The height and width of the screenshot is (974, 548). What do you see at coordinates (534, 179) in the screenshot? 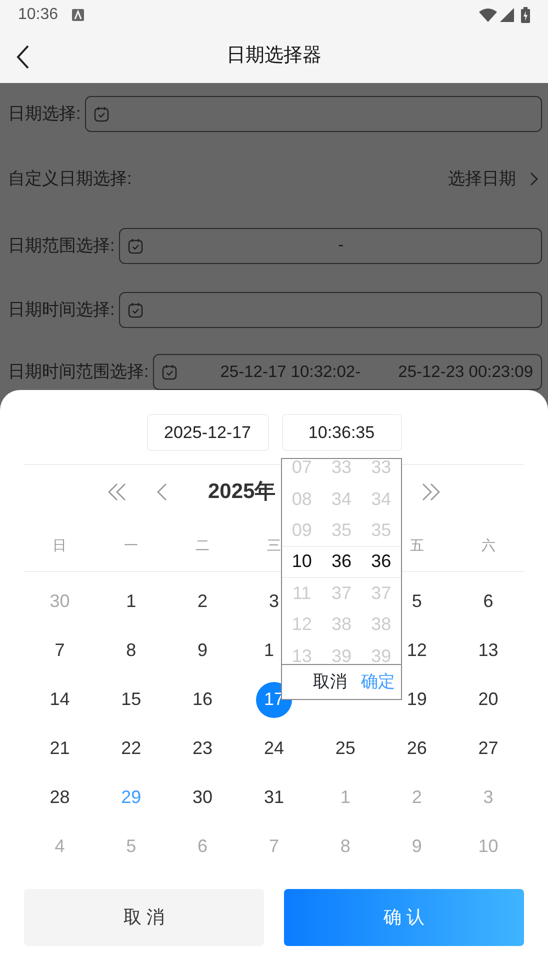
I see `chevron-right-icon` at bounding box center [534, 179].